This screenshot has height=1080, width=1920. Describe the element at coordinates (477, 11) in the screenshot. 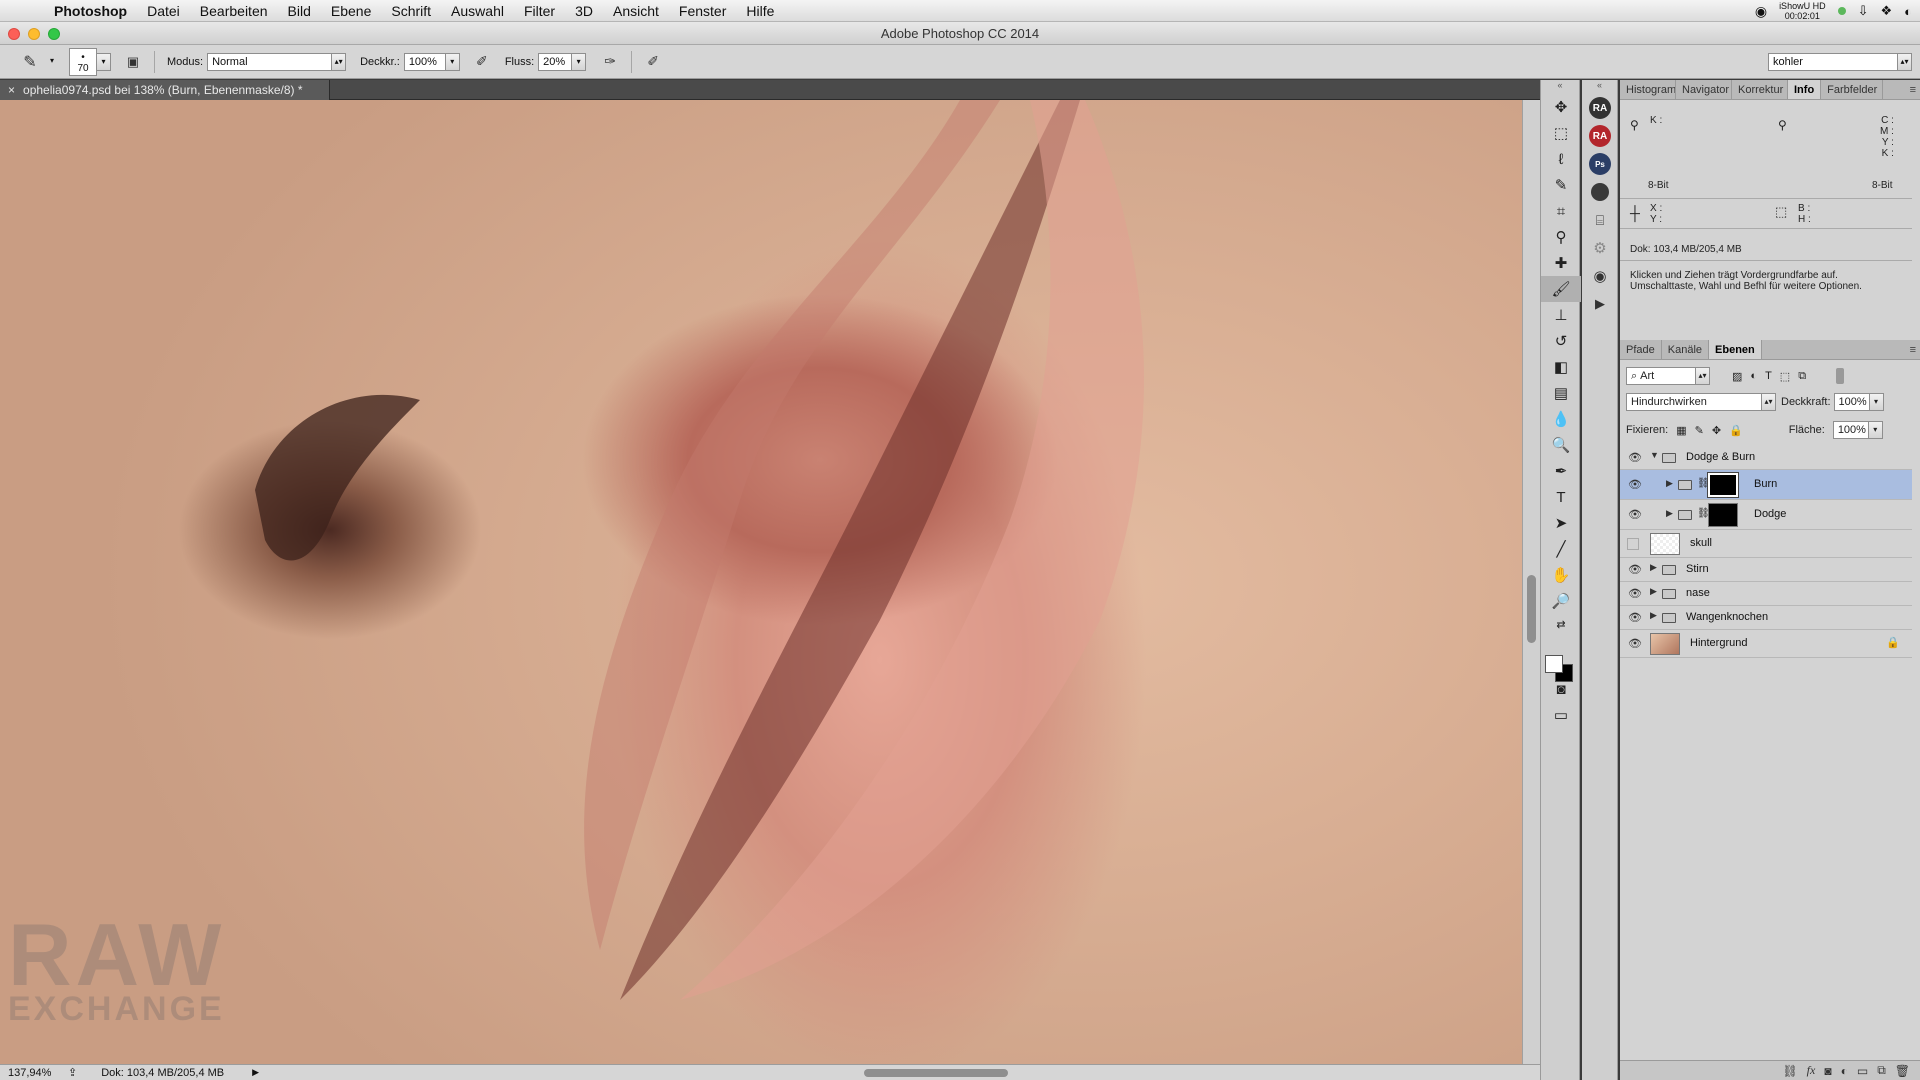

I see `menu-auswahl: Auswahl` at that location.